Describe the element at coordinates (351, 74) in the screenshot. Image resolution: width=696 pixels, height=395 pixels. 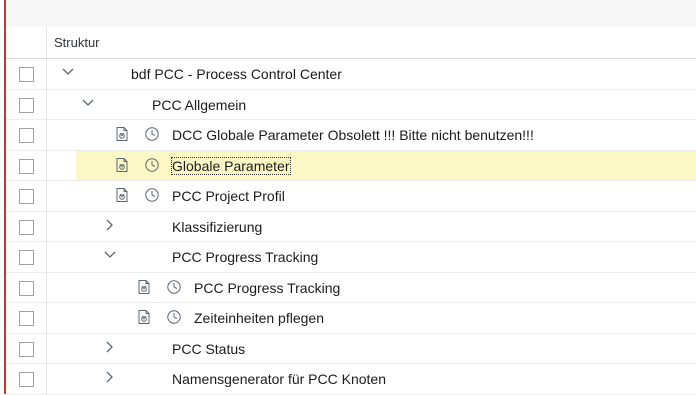
I see `tree-row: bdf PCC - Process Control Center` at that location.